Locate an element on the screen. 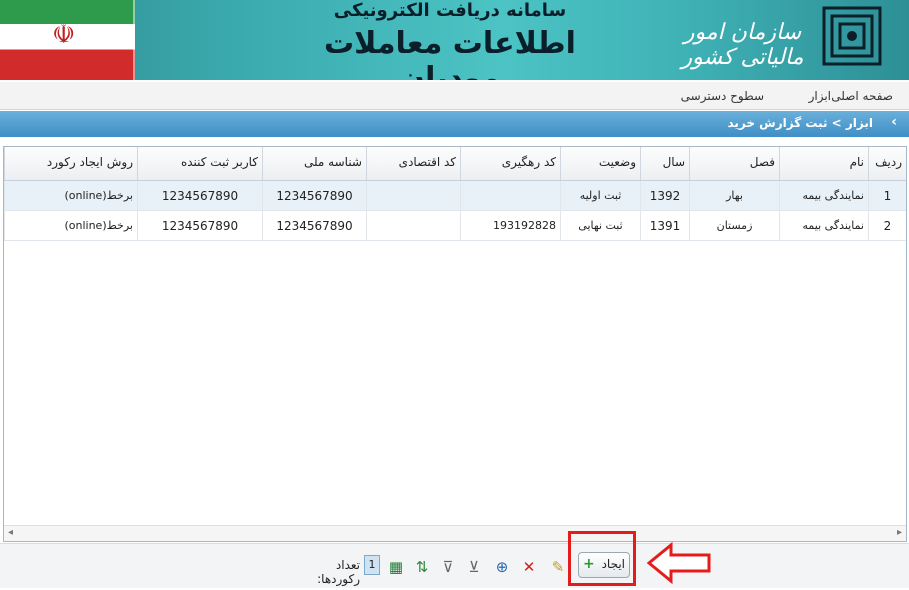  clear-filter-icon: ⊻ is located at coordinates (474, 567).